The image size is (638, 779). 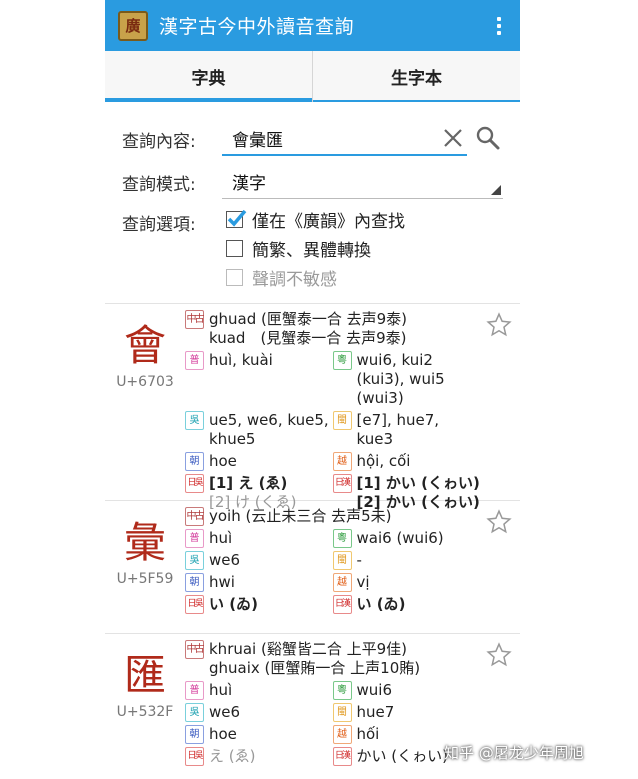 I want to click on option-tone-insensitive: 聲調不敏感, so click(x=313, y=277).